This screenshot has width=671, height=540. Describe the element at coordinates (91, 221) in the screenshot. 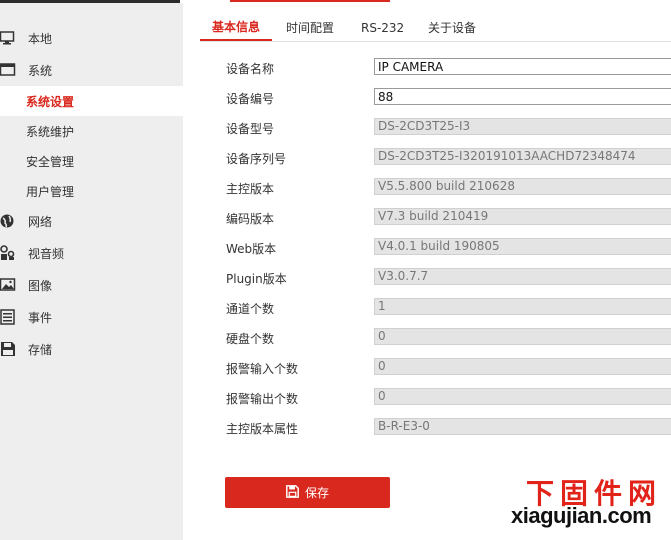

I see `sidebar-item-network: 网络` at that location.